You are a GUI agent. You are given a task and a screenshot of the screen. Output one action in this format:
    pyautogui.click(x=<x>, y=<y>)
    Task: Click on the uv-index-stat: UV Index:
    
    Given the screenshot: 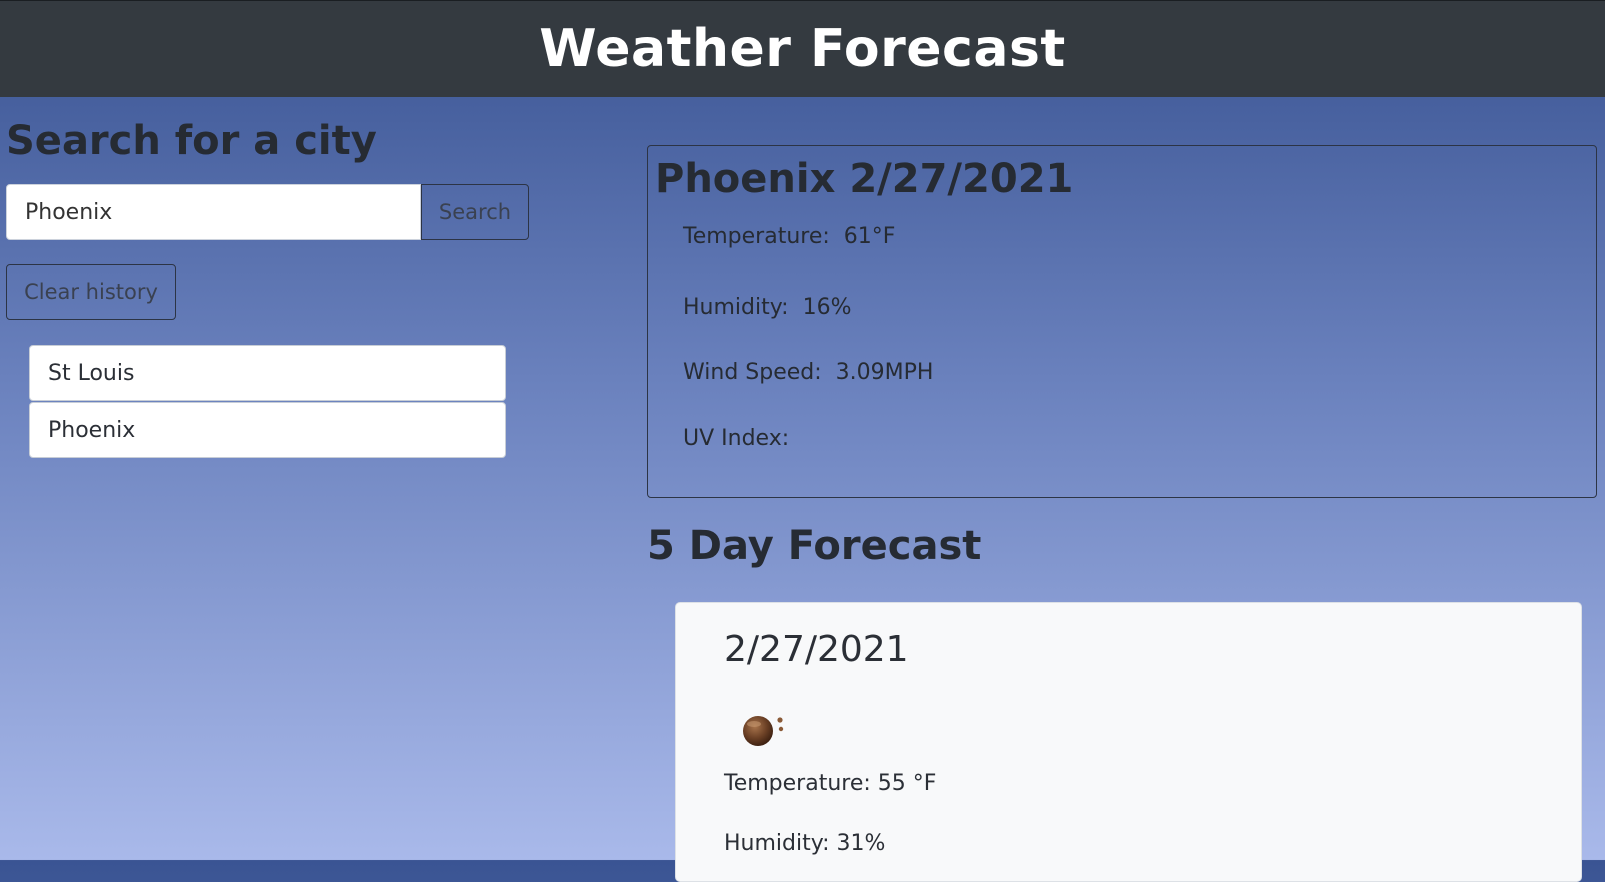 What is the action you would take?
    pyautogui.click(x=736, y=438)
    